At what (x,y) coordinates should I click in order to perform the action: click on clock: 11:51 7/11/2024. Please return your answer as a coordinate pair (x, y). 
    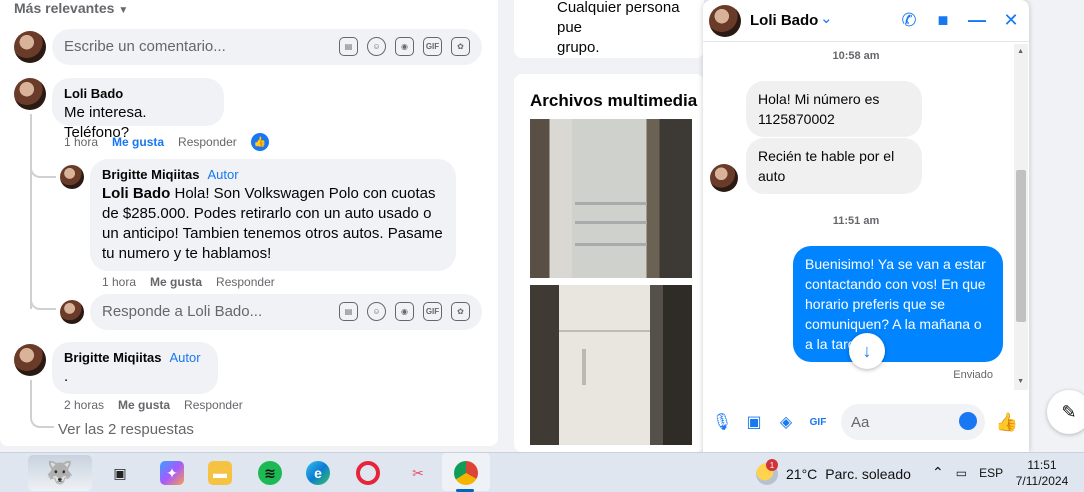
    Looking at the image, I should click on (1042, 473).